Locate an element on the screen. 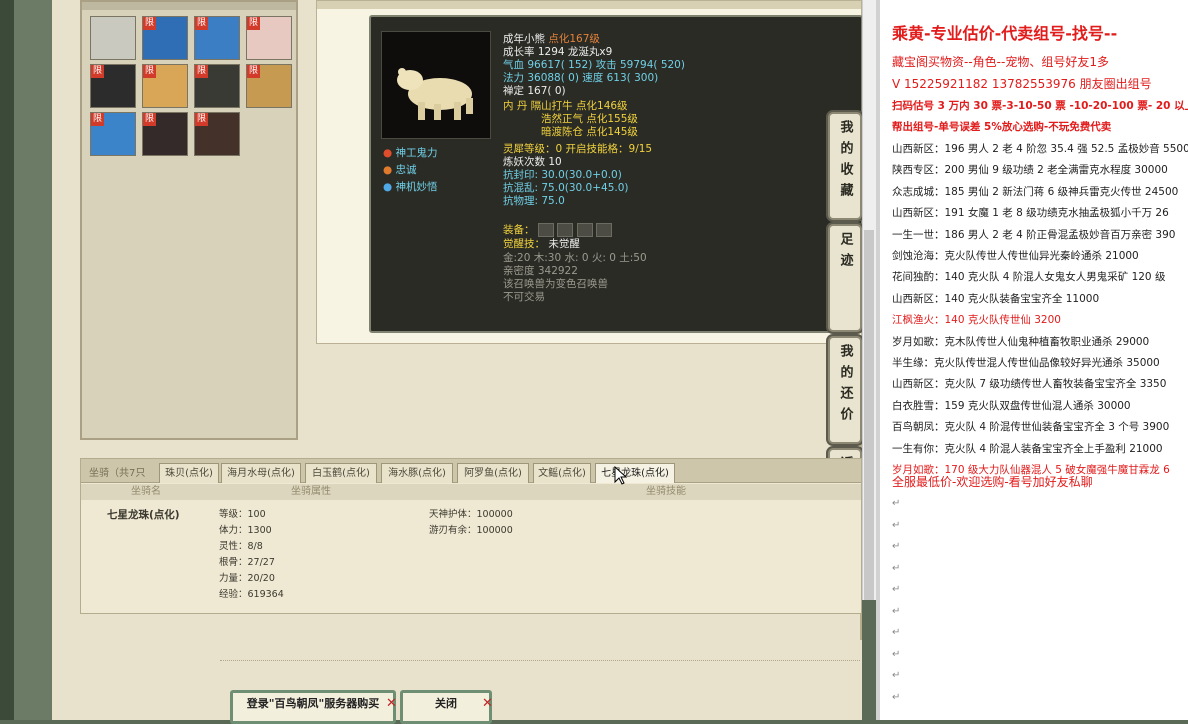 Image resolution: width=1188 pixels, height=724 pixels. mount-skill-1: 天神护体：100000 is located at coordinates (471, 514).